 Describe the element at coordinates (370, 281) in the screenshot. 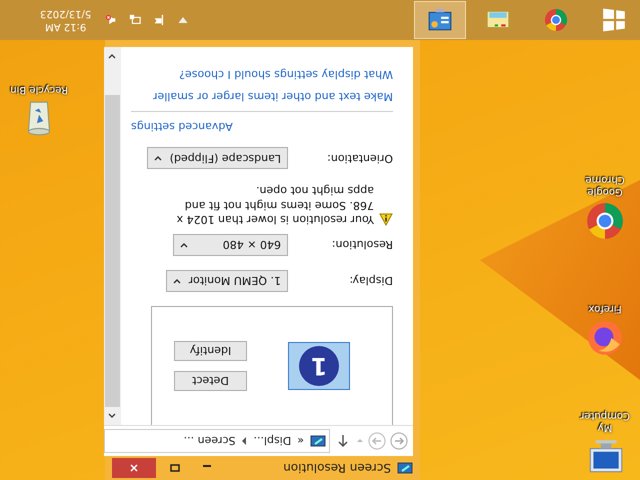

I see `setting-label: Display:` at that location.